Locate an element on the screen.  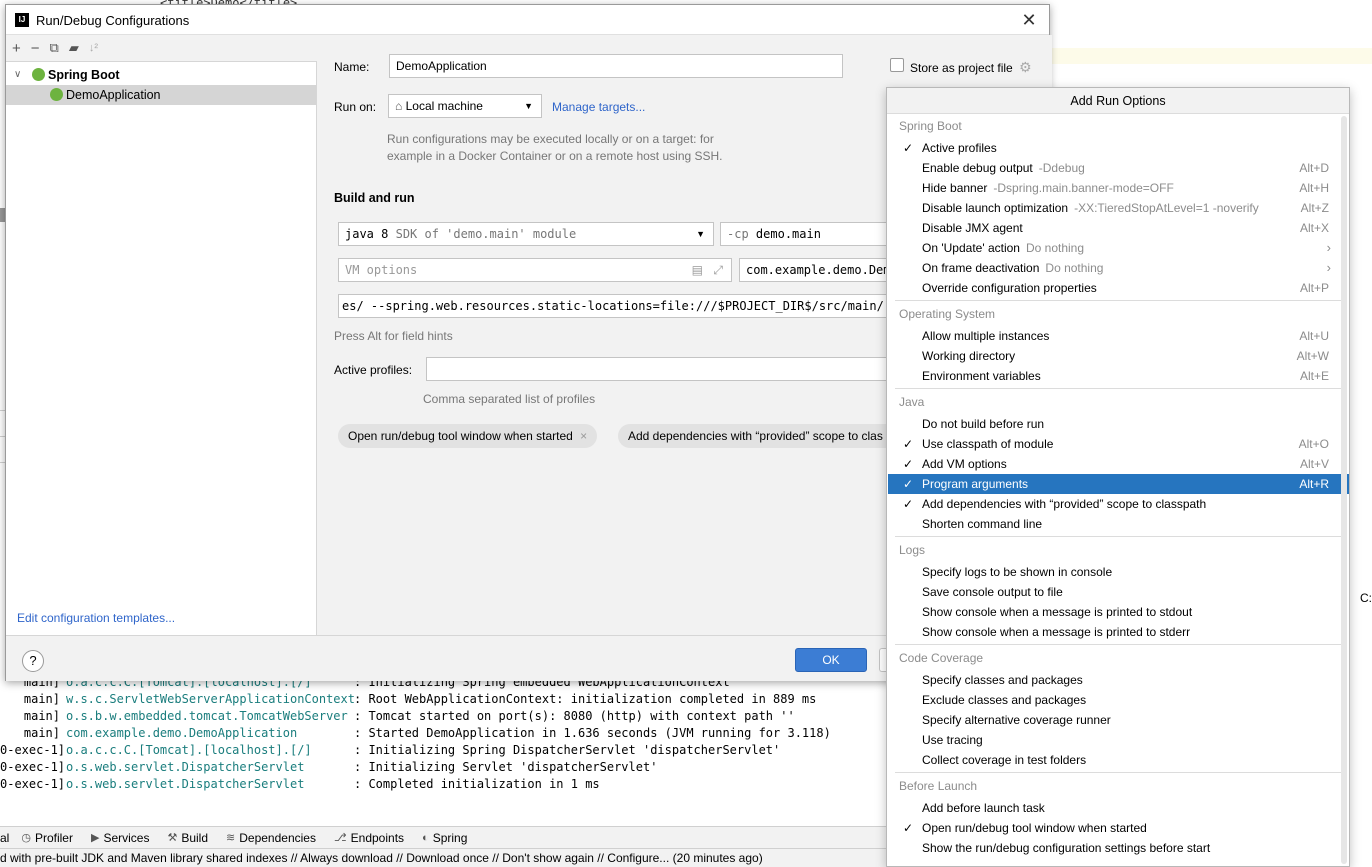
run-option-item: ✓ Add VM options Alt+V is located at coordinates (1118, 464).